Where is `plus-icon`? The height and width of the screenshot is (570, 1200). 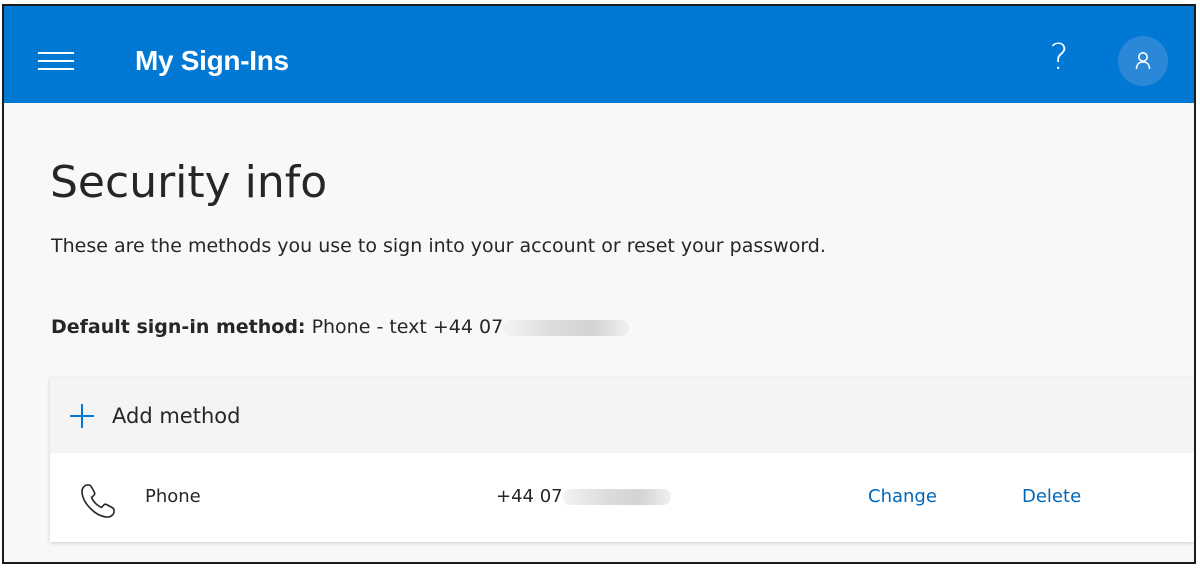 plus-icon is located at coordinates (82, 416).